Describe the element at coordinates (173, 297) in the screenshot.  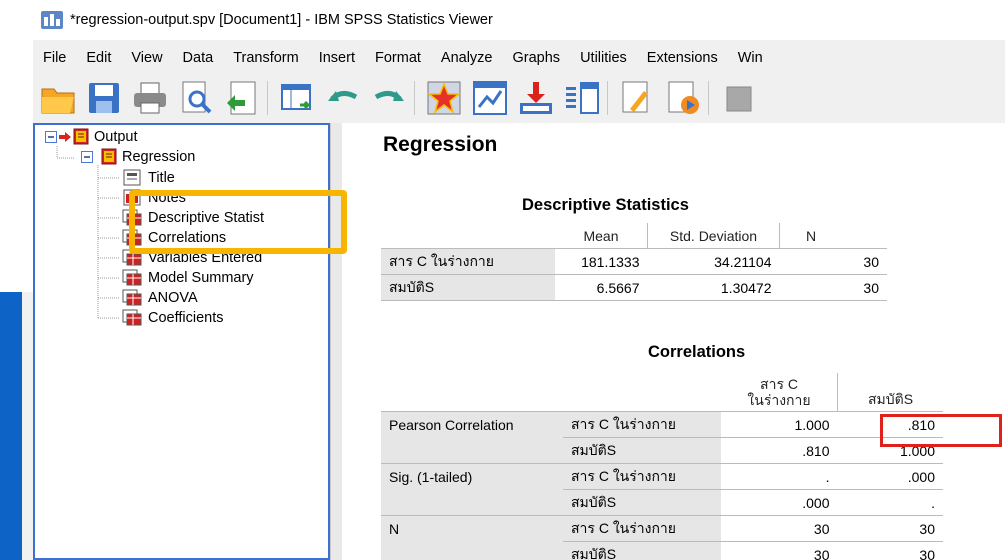
I see `tree-label-anova: ANOVA` at that location.